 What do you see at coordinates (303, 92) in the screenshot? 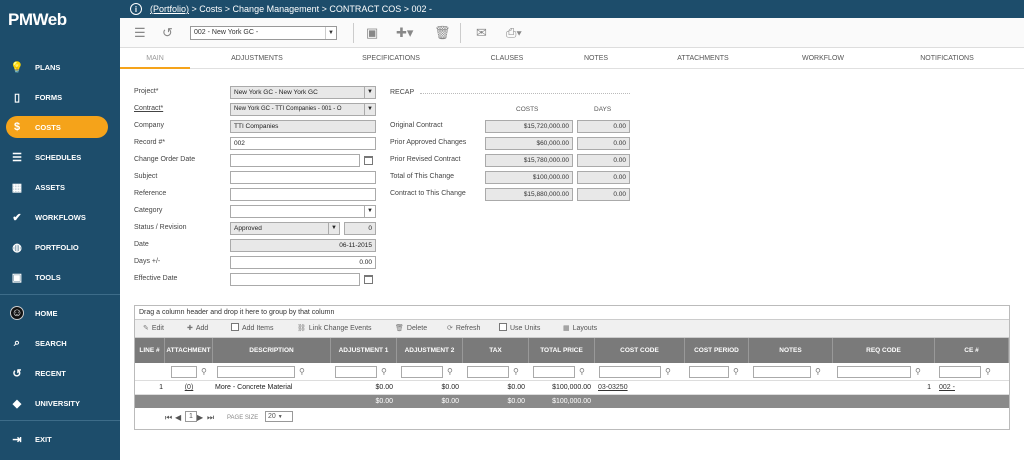
I see `project-select: New York GC - New York GC ▼` at bounding box center [303, 92].